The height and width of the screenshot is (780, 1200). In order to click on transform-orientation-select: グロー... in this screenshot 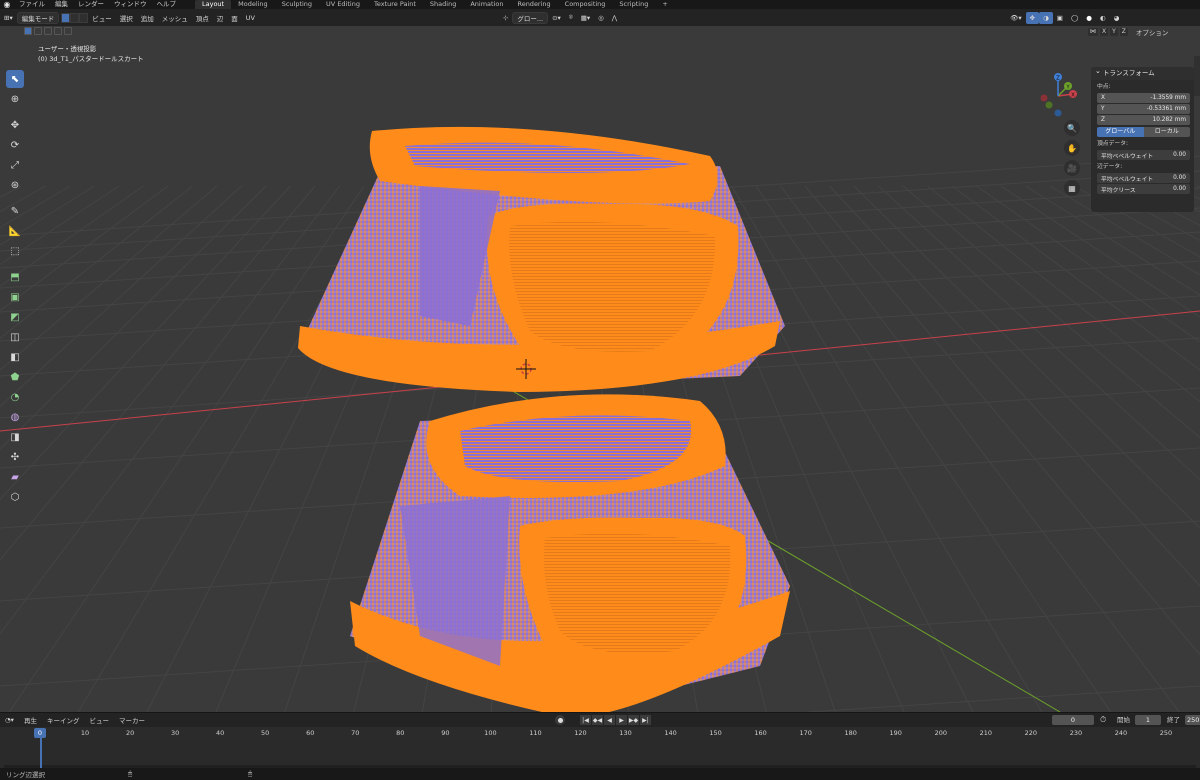, I will do `click(530, 17)`.